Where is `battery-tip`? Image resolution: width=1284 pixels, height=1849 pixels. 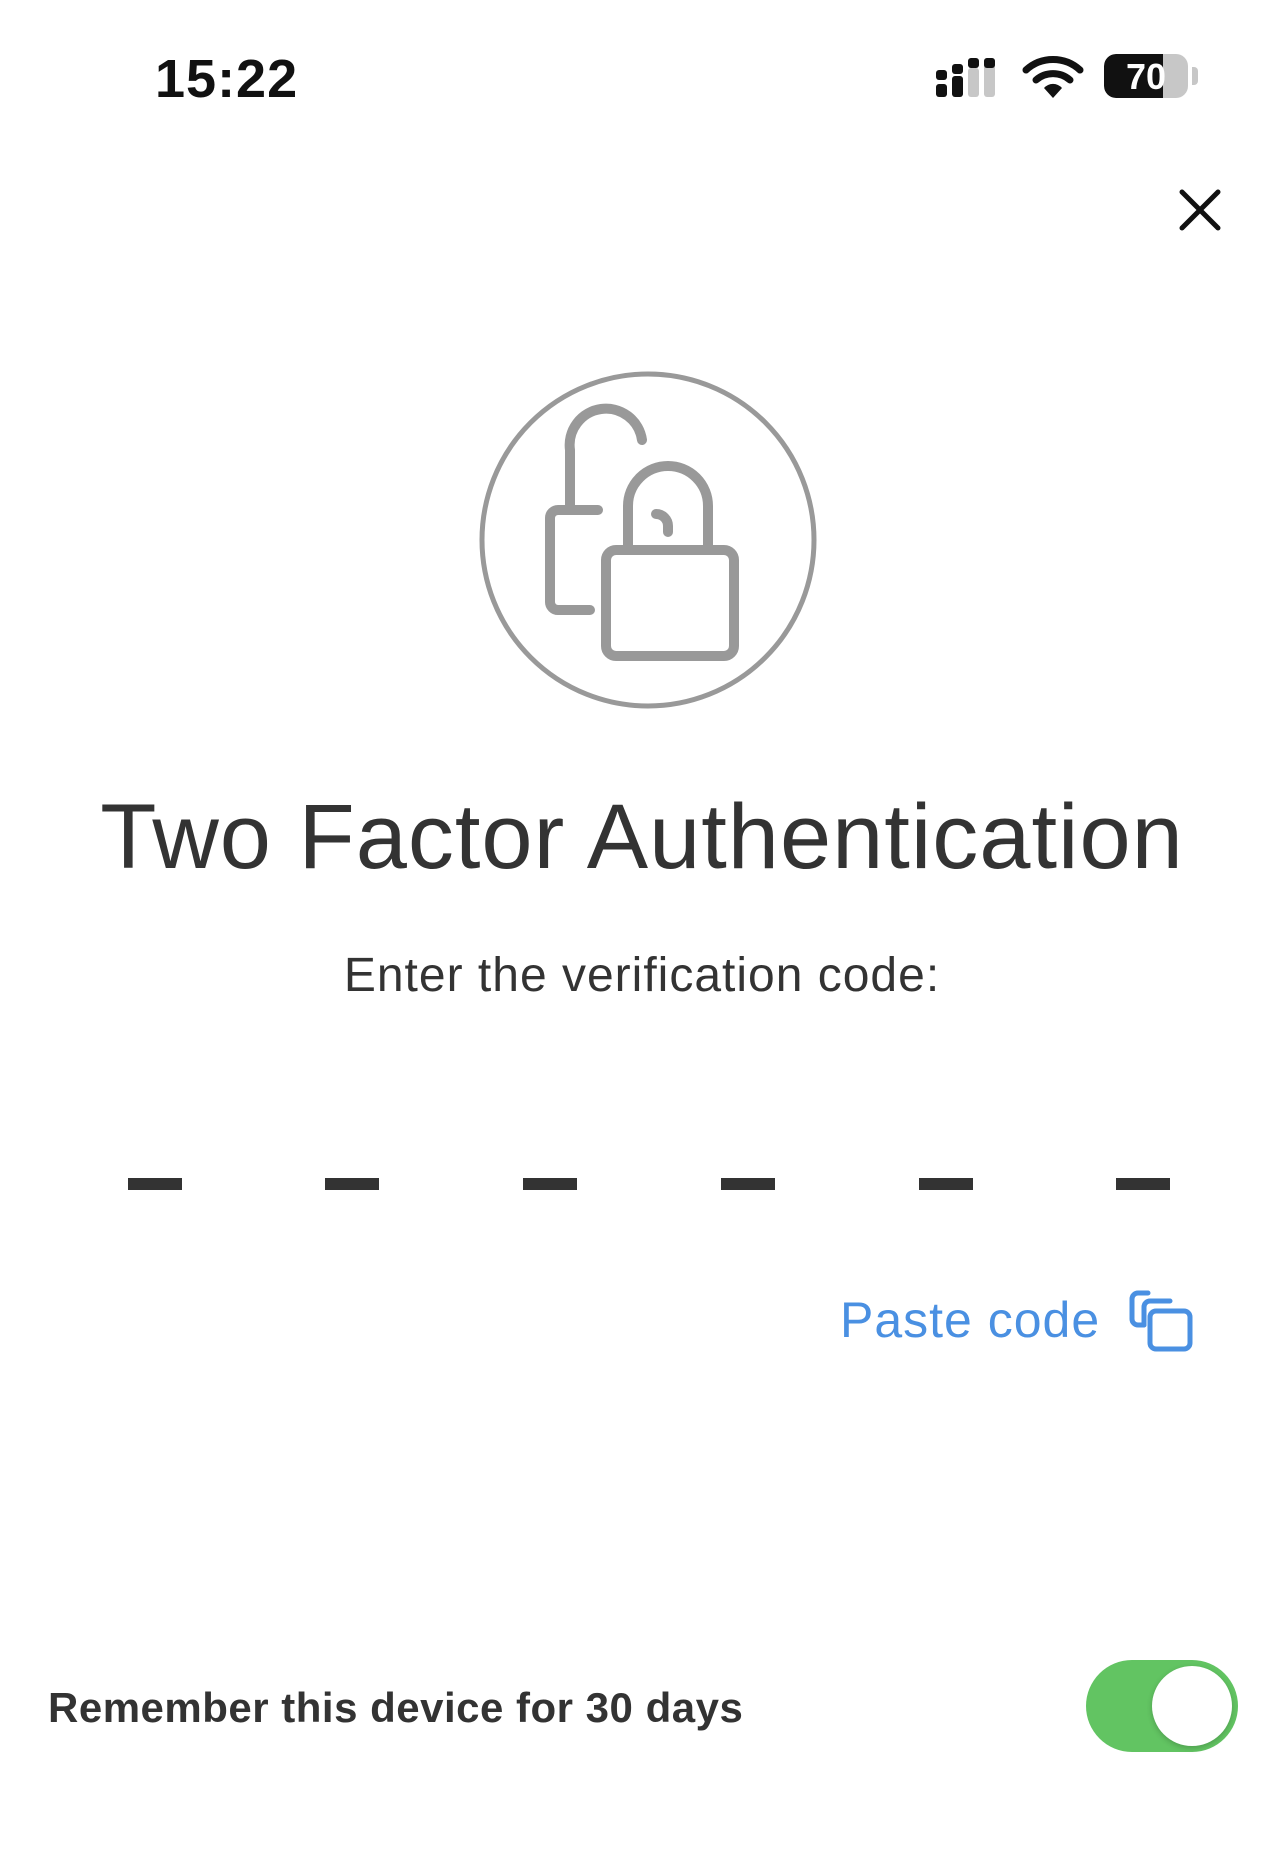 battery-tip is located at coordinates (1195, 76).